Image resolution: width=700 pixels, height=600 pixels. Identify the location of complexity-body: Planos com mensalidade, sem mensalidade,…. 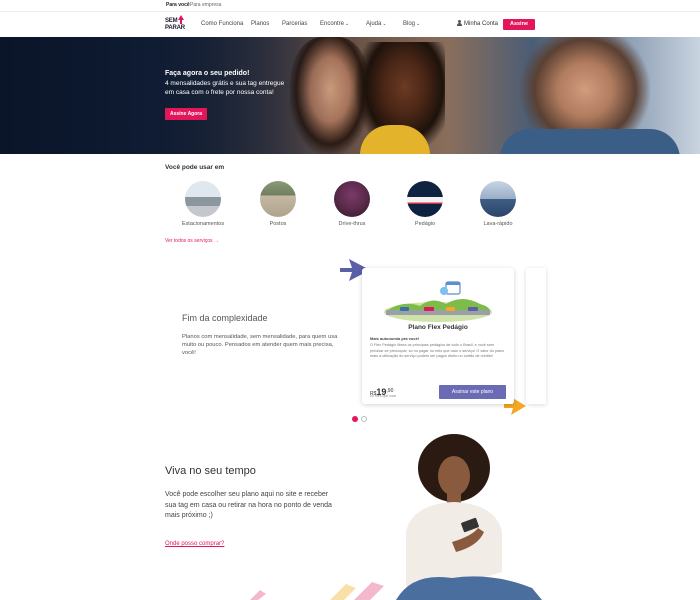
(260, 345).